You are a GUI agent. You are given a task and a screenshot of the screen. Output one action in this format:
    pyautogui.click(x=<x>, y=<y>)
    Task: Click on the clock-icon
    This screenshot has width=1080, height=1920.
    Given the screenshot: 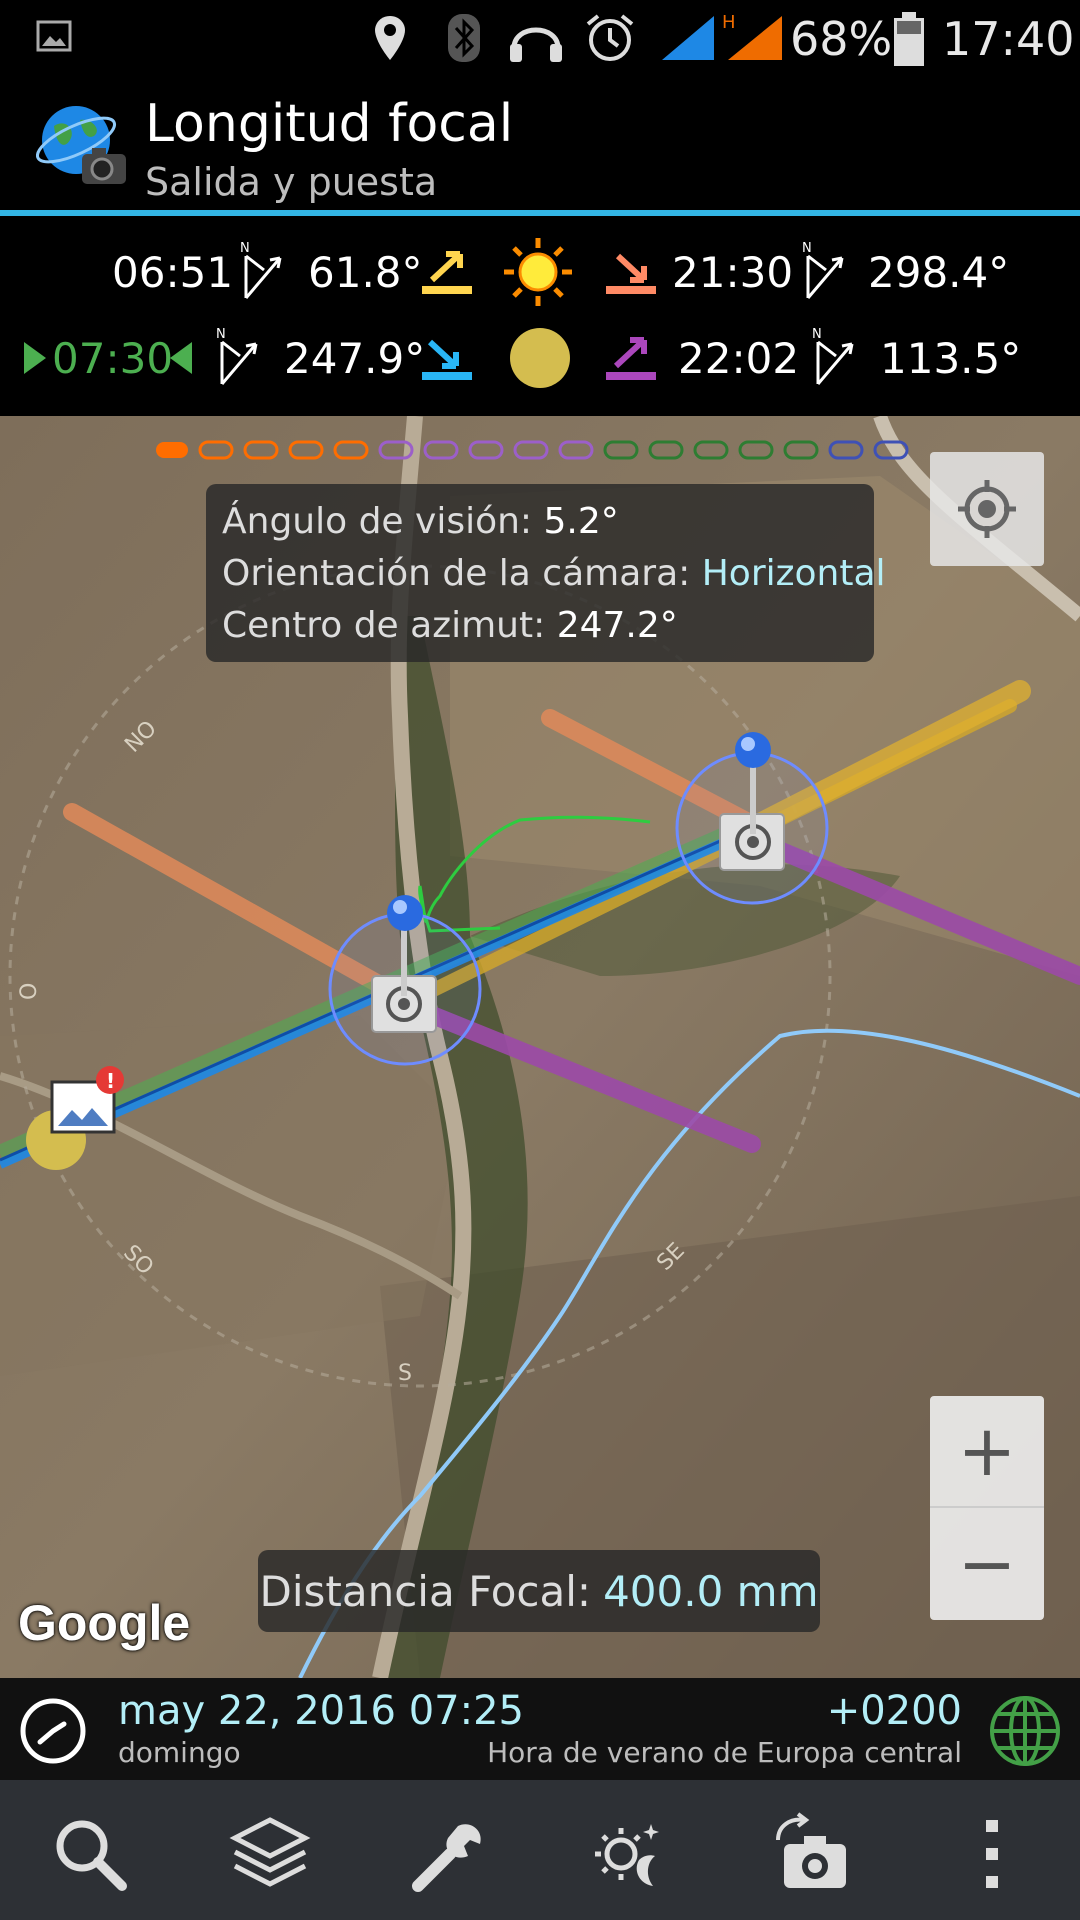 What is the action you would take?
    pyautogui.click(x=53, y=1731)
    